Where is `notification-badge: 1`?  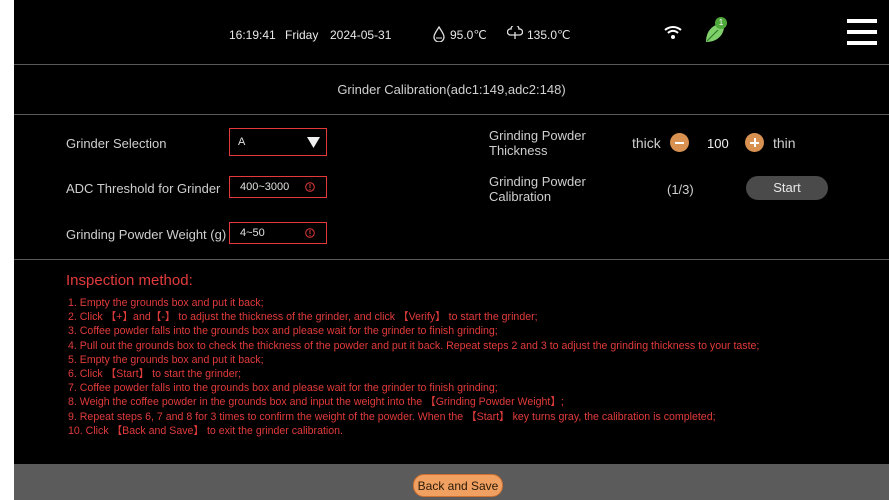
notification-badge: 1 is located at coordinates (721, 23).